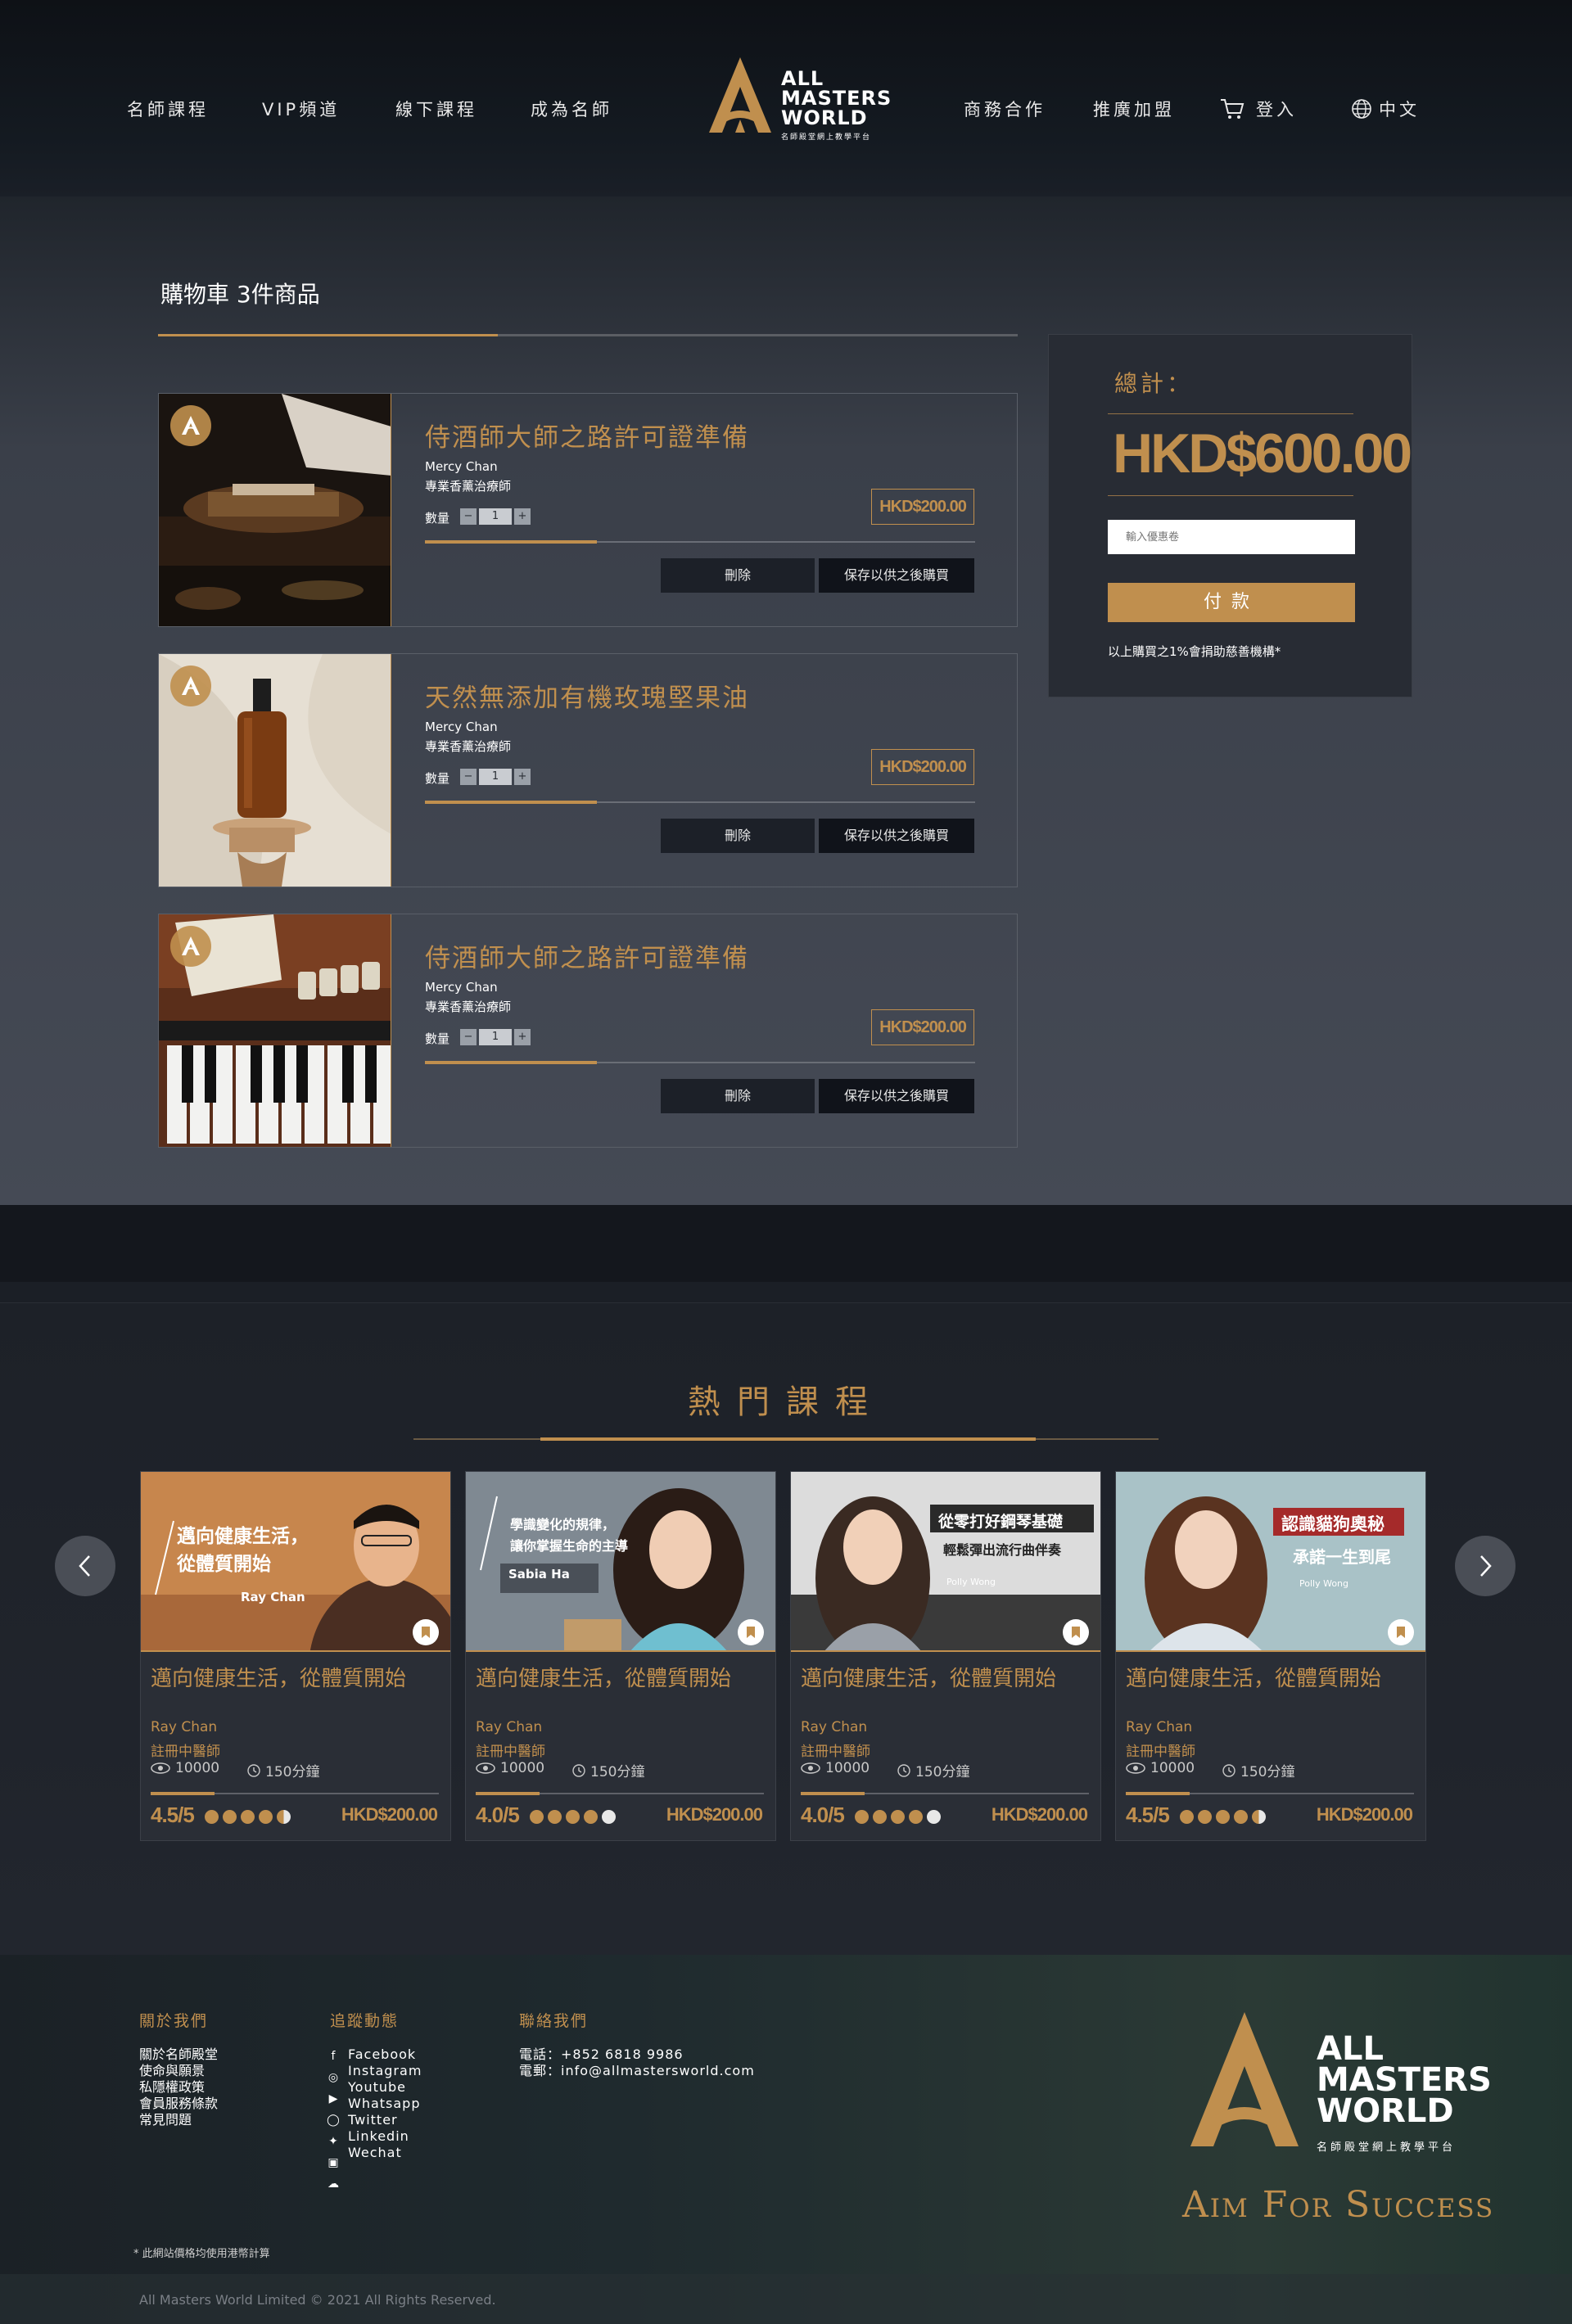 This screenshot has width=1572, height=2324. I want to click on popular-courses-title: 熱門課程, so click(786, 1402).